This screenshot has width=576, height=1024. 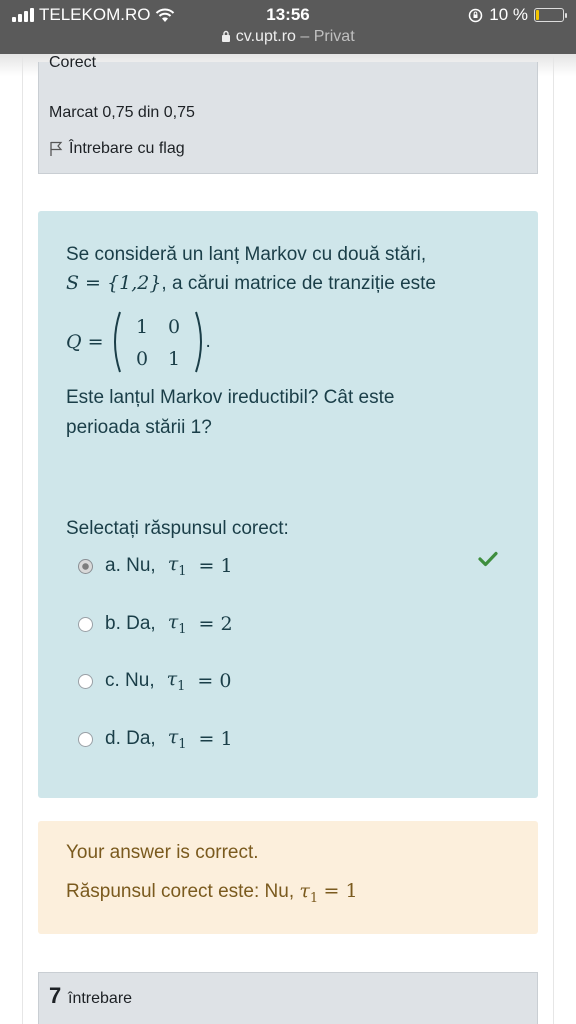 What do you see at coordinates (142, 327) in the screenshot?
I see `matrix-cell-0-0: 1` at bounding box center [142, 327].